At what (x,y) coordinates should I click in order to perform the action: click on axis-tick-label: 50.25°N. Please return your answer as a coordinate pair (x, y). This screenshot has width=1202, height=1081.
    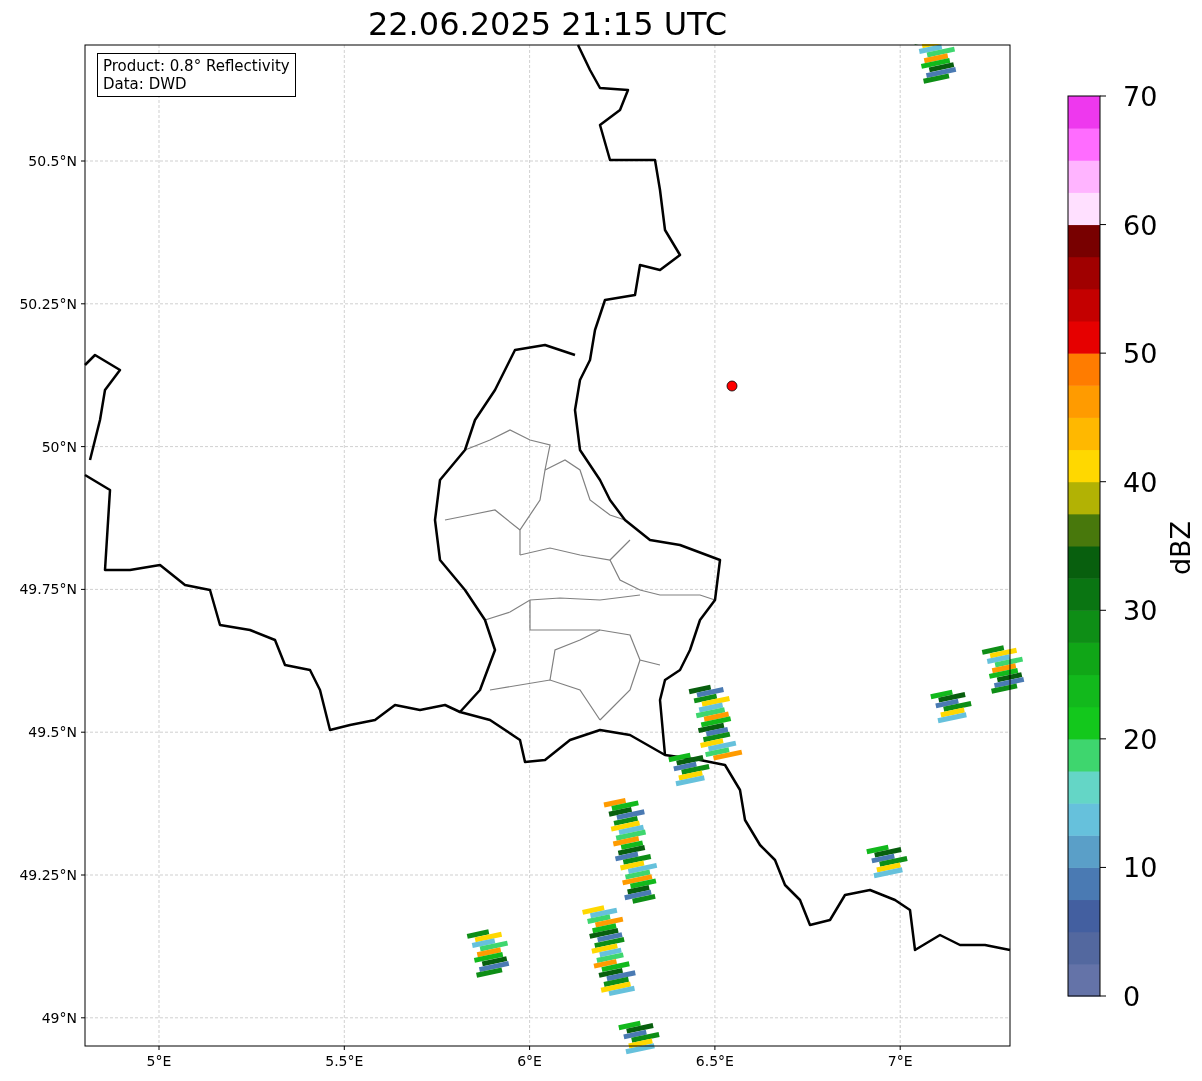
    Looking at the image, I should click on (48, 303).